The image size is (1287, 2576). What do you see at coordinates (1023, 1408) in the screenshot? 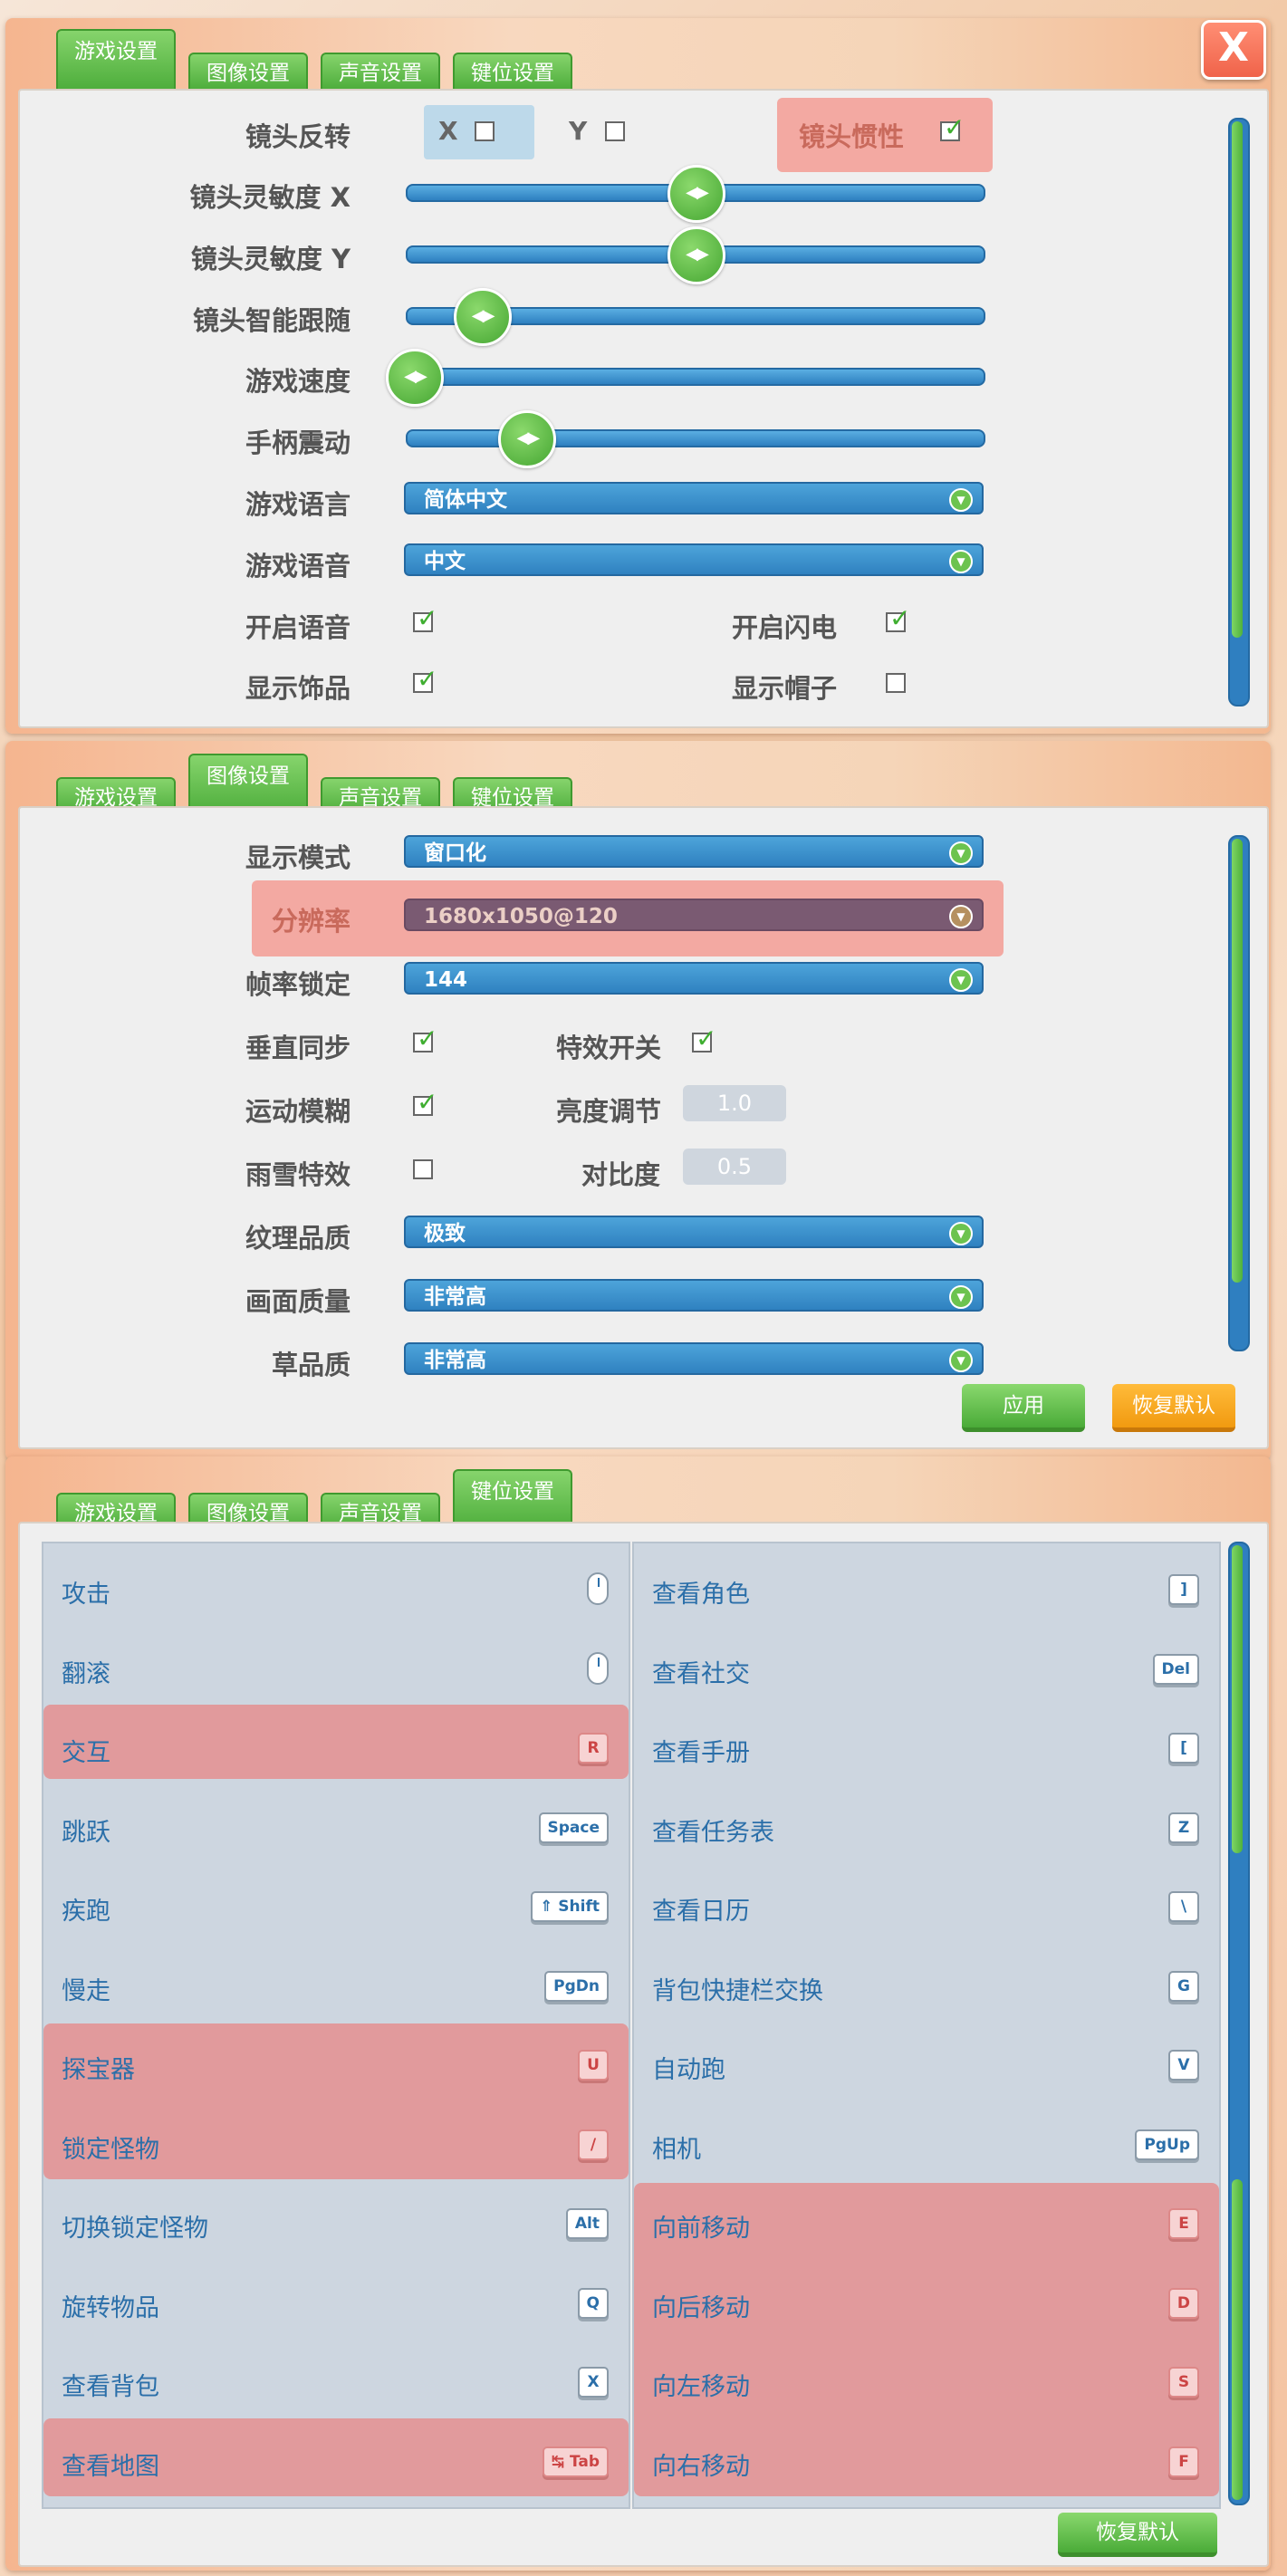
I see `apply-button: 应用` at bounding box center [1023, 1408].